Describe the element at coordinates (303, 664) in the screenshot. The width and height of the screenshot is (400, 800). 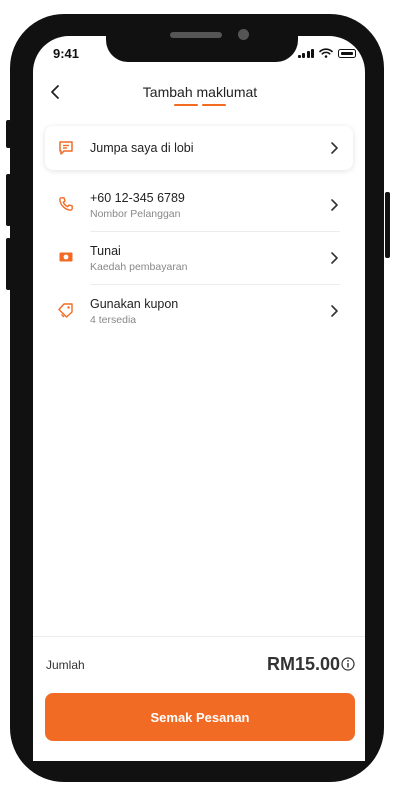
I see `total-amount: RM15.00` at that location.